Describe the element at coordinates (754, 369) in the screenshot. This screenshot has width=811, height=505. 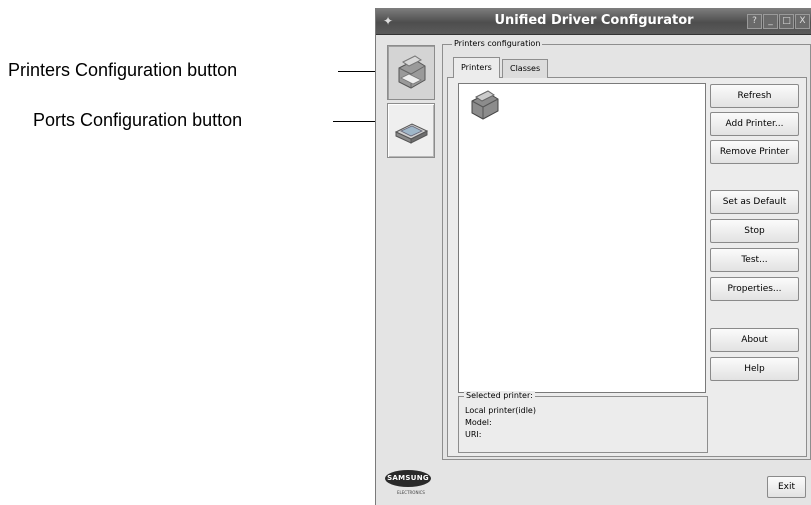
I see `help-button: Help` at that location.